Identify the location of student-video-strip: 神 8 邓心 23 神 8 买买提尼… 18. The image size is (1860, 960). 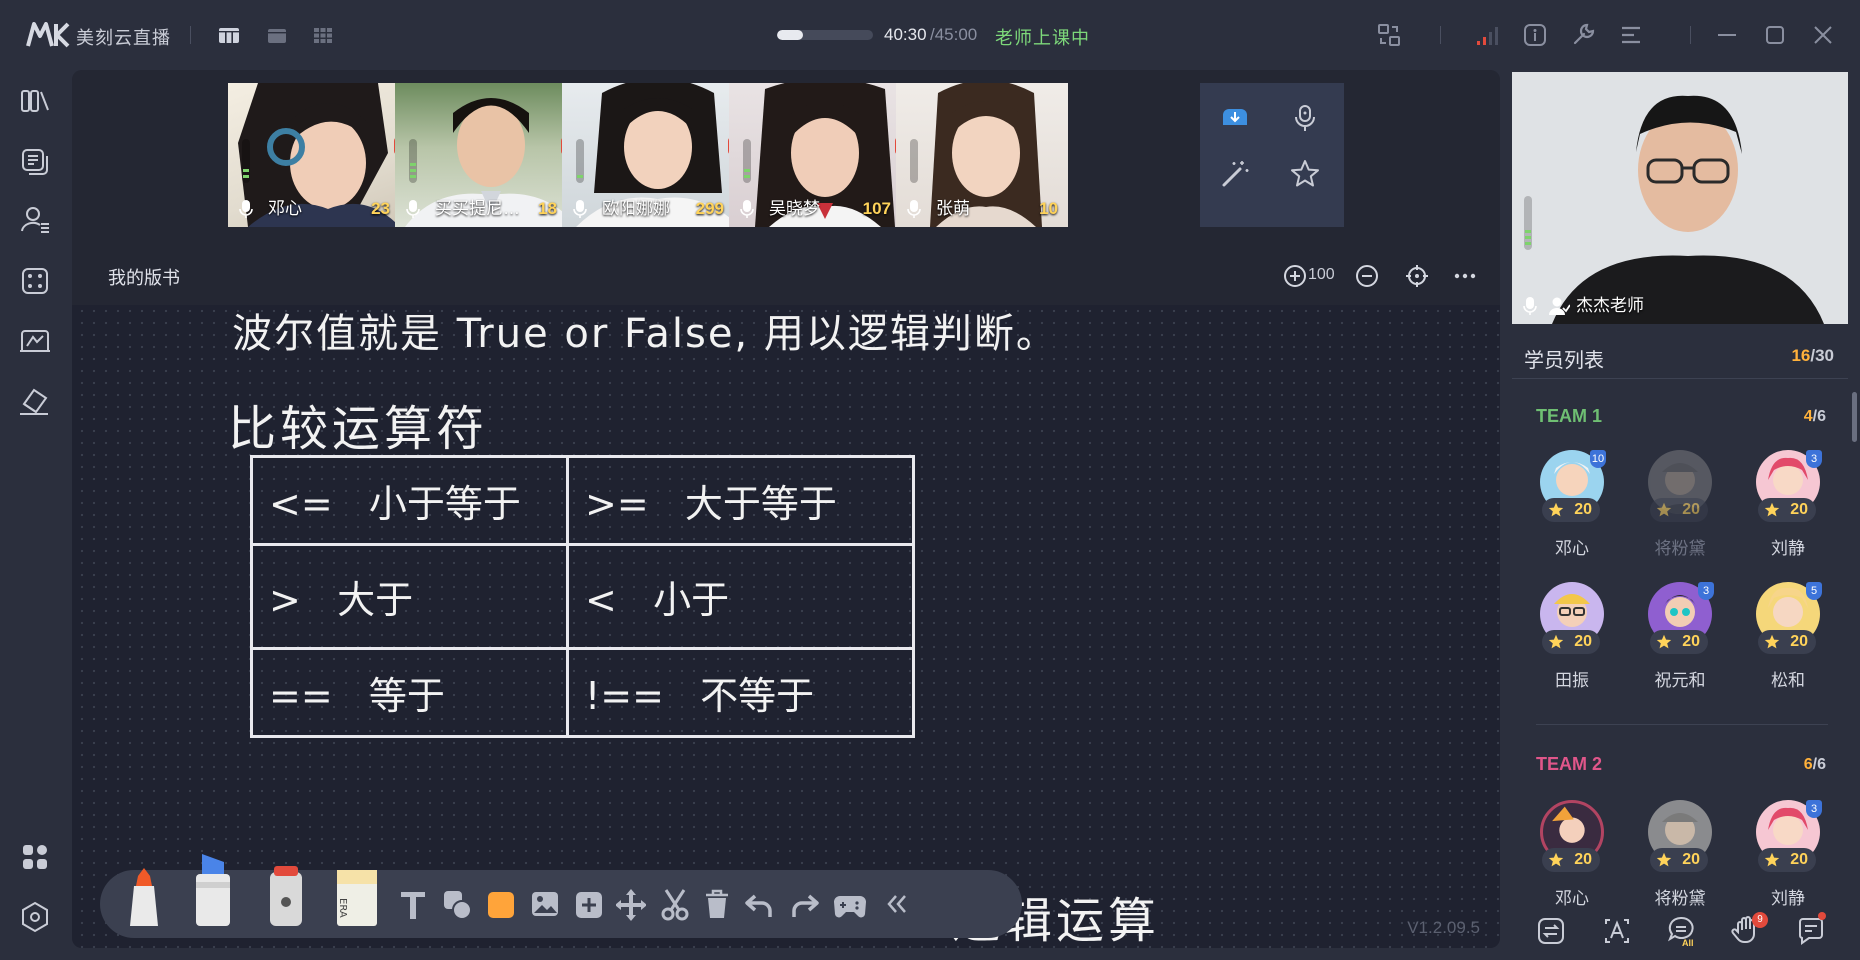
(786, 152).